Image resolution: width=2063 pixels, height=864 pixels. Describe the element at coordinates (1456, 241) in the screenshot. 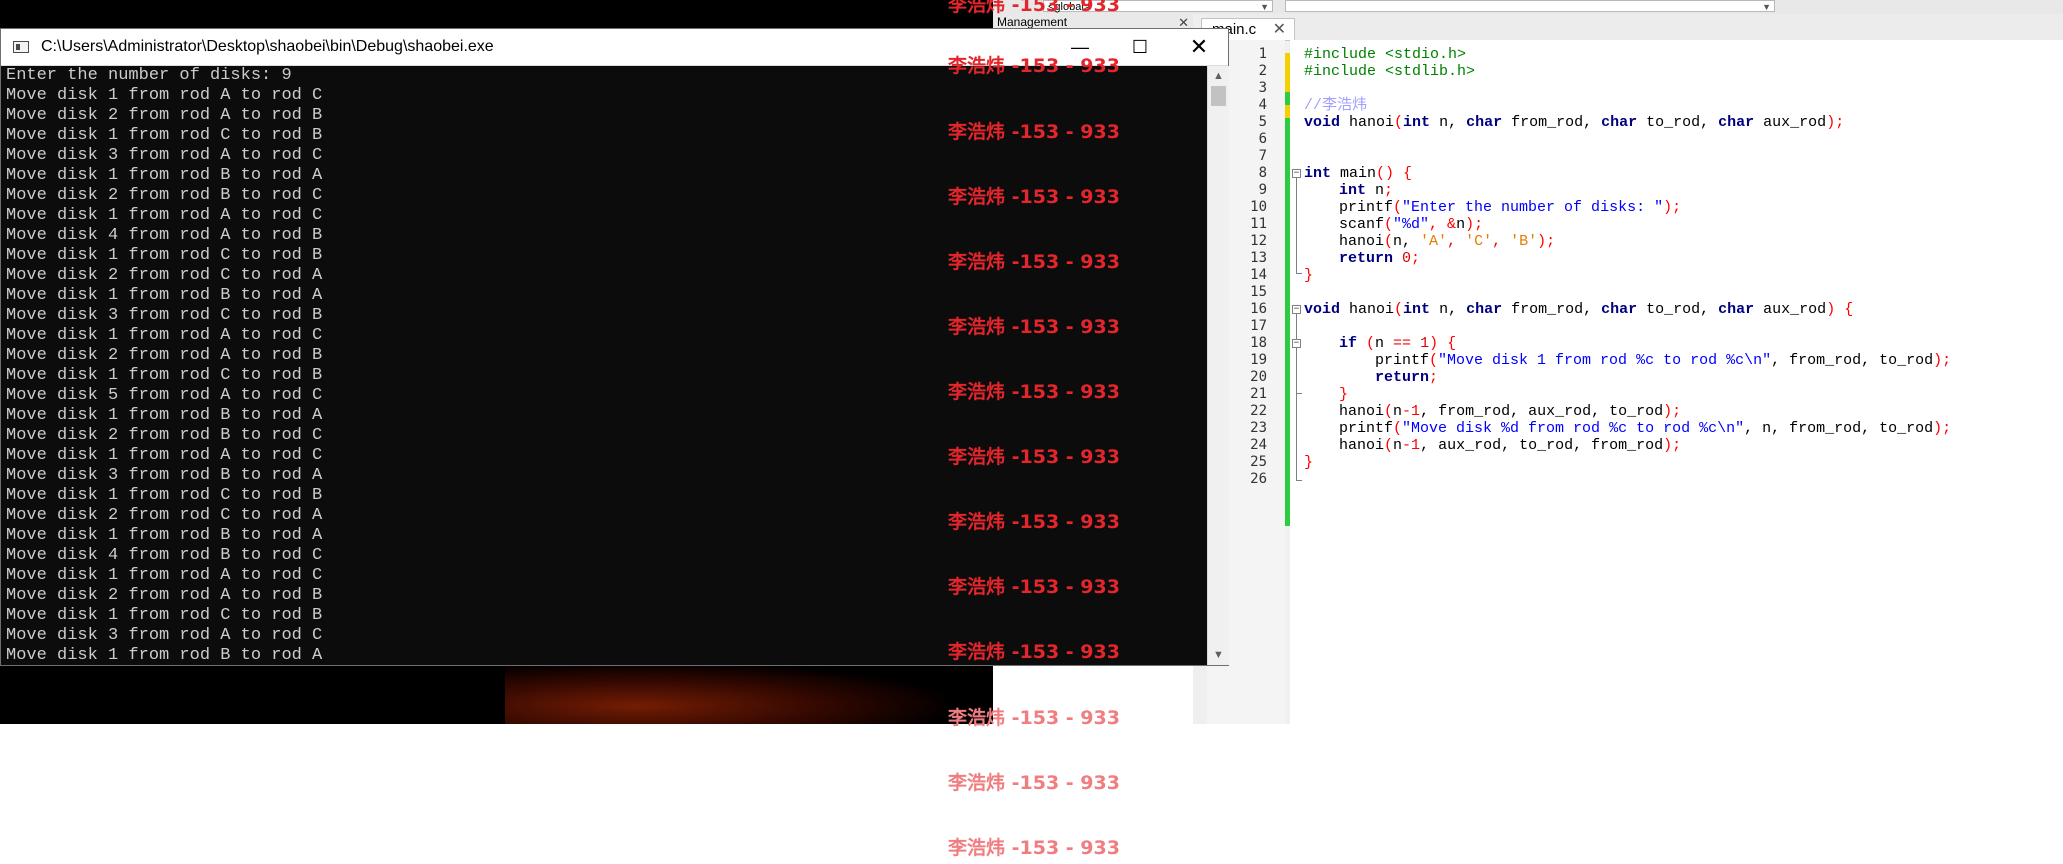

I see `code-token: ,` at that location.